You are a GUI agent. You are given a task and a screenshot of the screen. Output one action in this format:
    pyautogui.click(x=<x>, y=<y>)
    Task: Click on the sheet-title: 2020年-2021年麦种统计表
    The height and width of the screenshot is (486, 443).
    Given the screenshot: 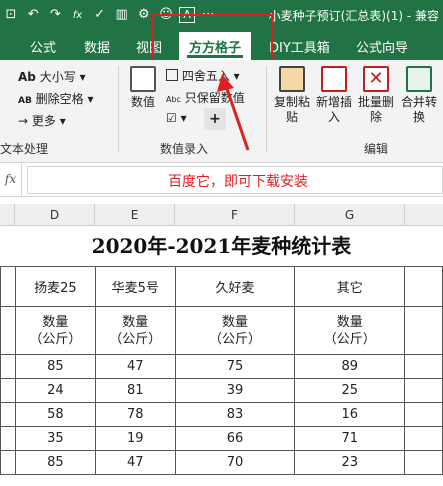 What is the action you would take?
    pyautogui.click(x=221, y=246)
    